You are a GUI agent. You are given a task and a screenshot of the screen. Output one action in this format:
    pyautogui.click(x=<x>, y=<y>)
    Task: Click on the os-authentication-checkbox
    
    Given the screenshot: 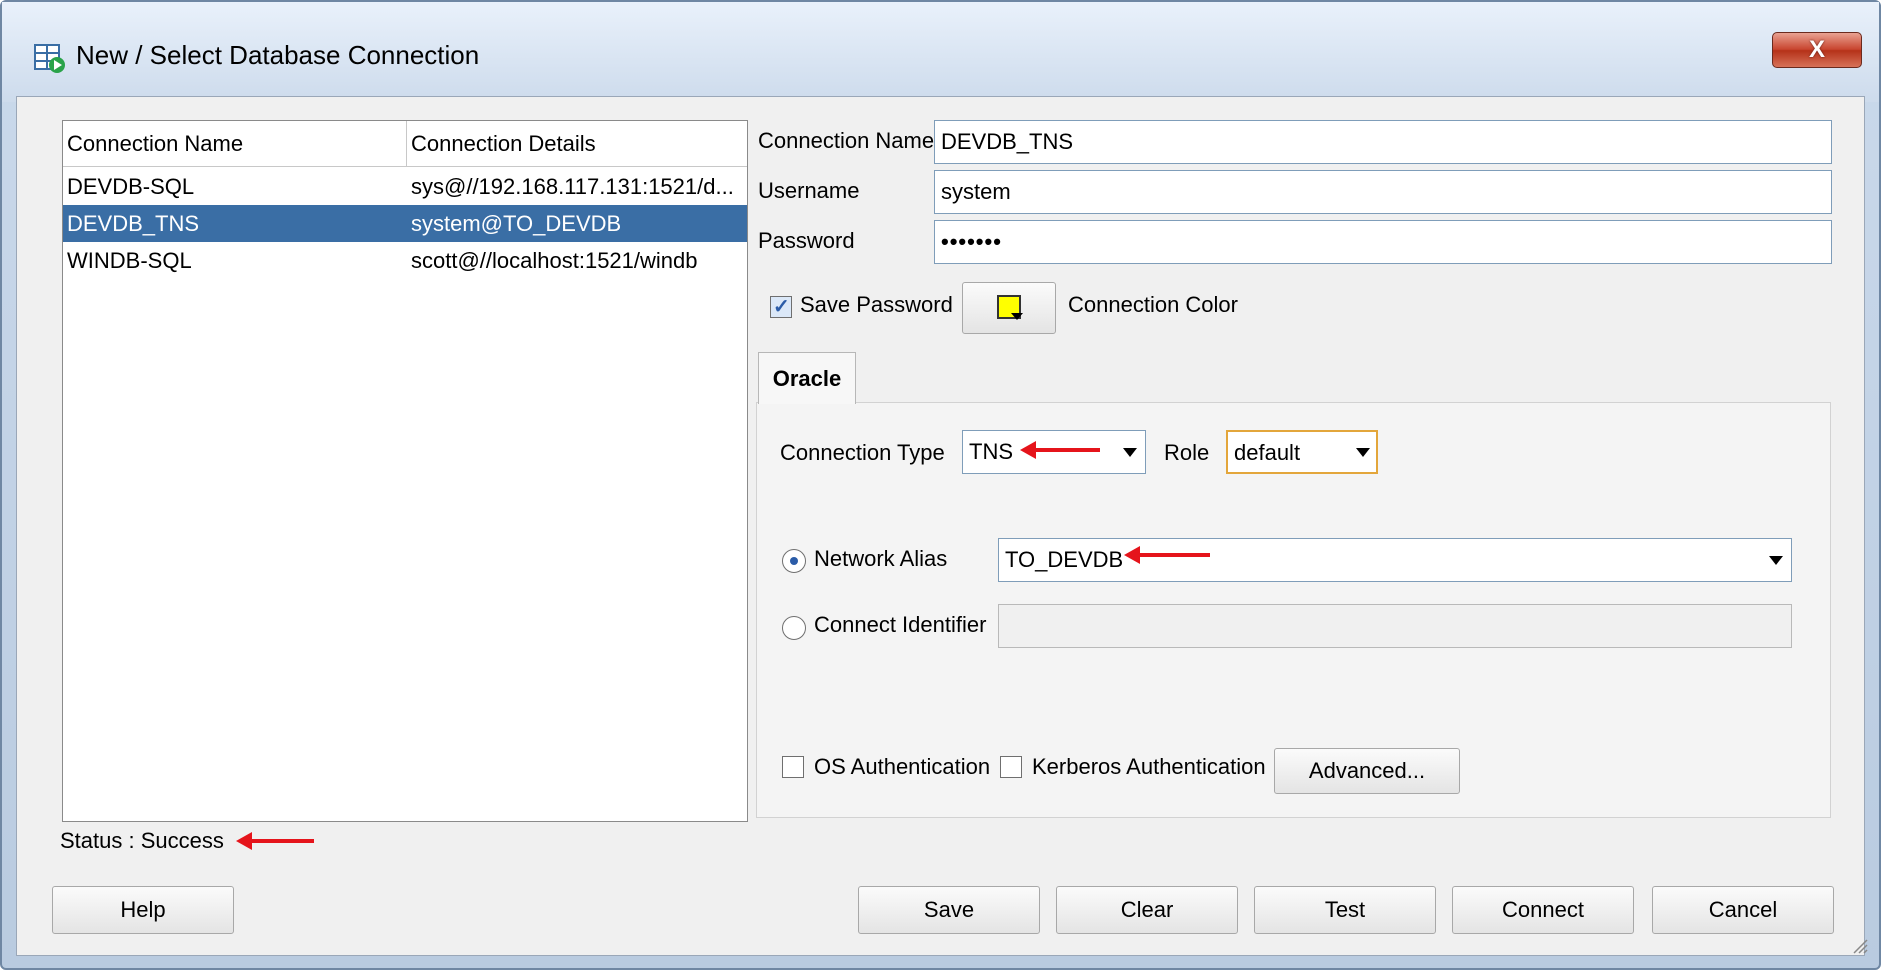 What is the action you would take?
    pyautogui.click(x=793, y=767)
    